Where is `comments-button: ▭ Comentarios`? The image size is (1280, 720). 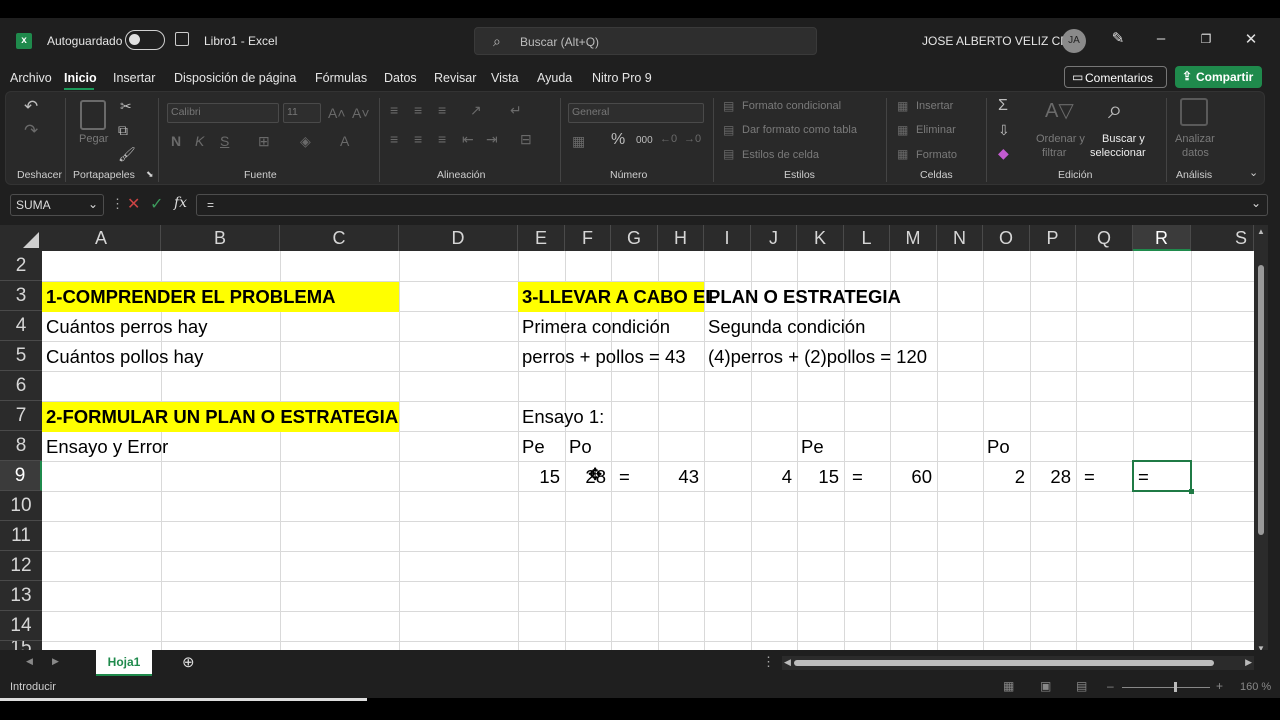
comments-button: ▭ Comentarios is located at coordinates (1115, 77).